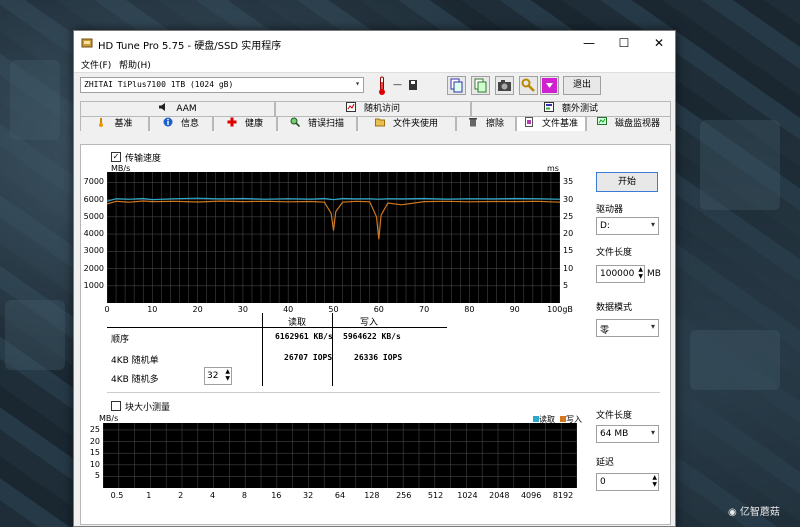 This screenshot has height=527, width=800. I want to click on tab-disk-monitor: 磁盘监视器, so click(628, 123).